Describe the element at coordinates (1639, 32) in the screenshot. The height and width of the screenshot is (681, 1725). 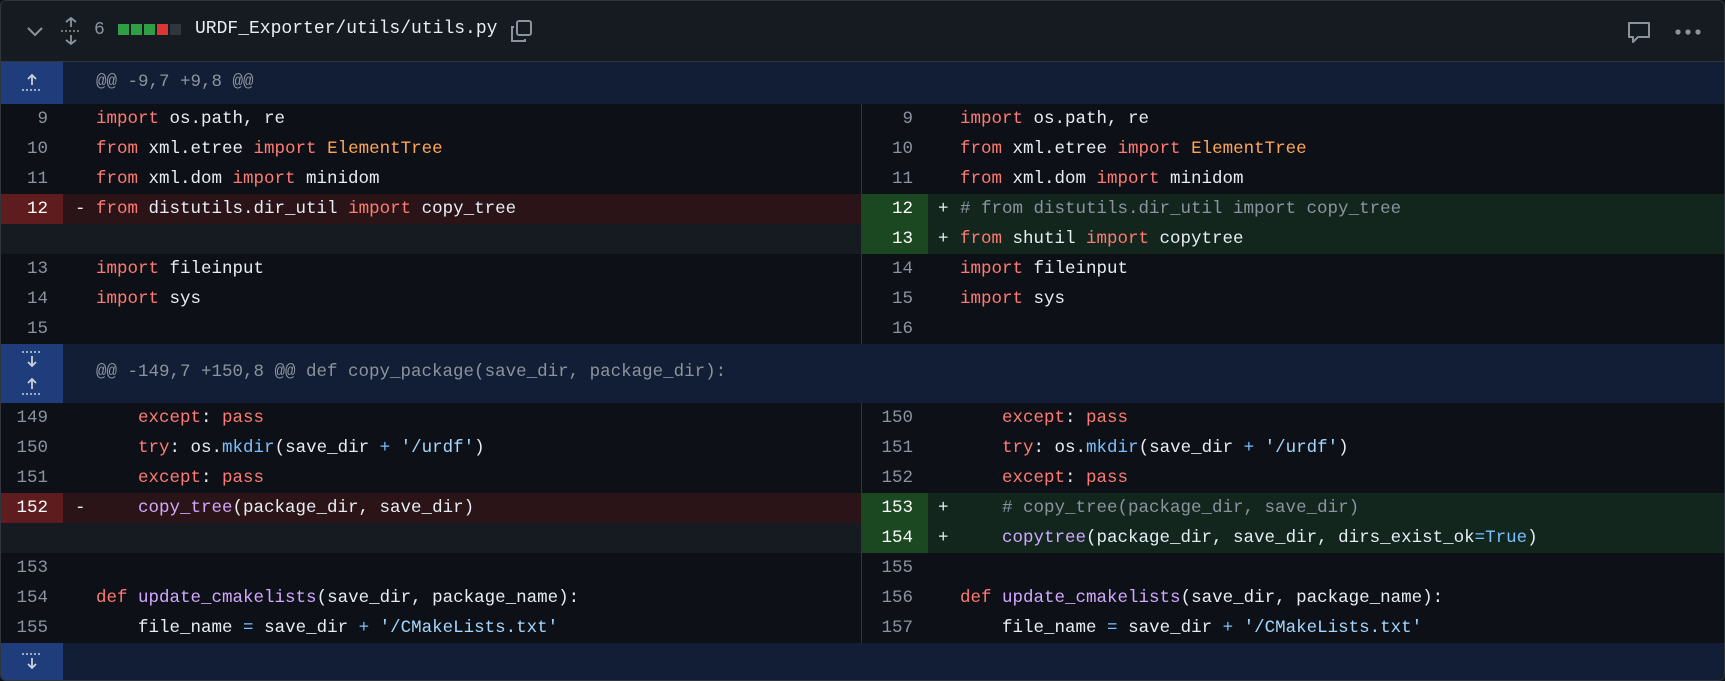
I see `comment-icon` at that location.